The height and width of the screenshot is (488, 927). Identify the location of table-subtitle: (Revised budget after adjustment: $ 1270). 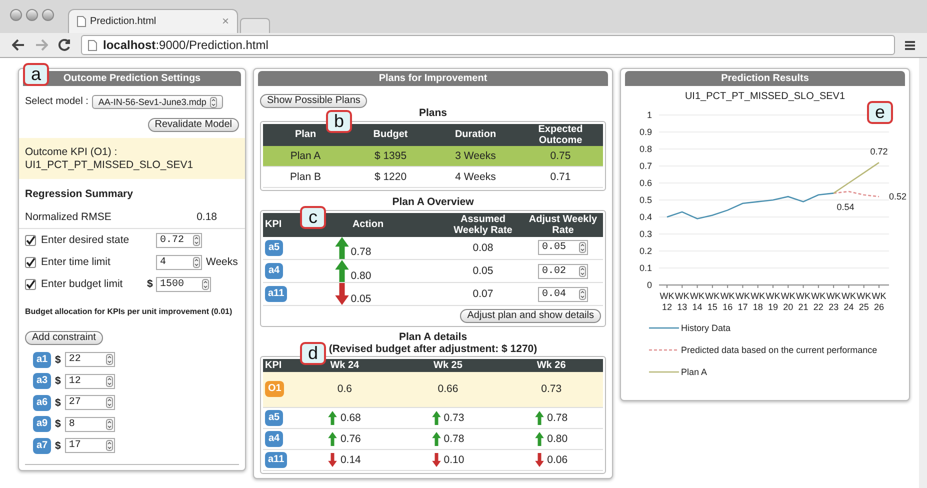
(433, 349).